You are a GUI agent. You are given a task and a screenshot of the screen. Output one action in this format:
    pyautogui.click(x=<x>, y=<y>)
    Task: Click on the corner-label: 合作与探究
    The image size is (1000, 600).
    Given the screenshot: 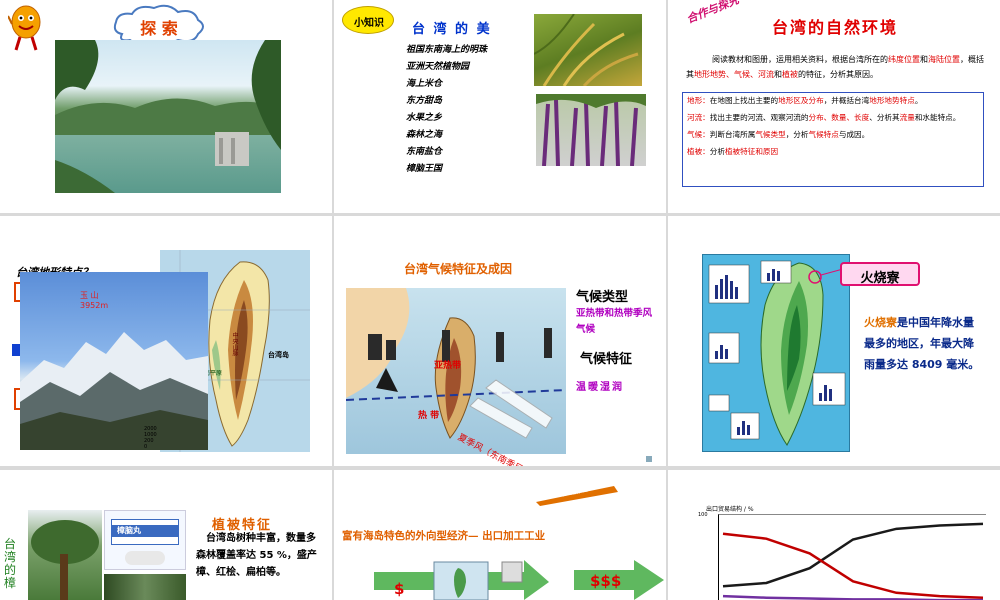 What is the action you would take?
    pyautogui.click(x=712, y=13)
    